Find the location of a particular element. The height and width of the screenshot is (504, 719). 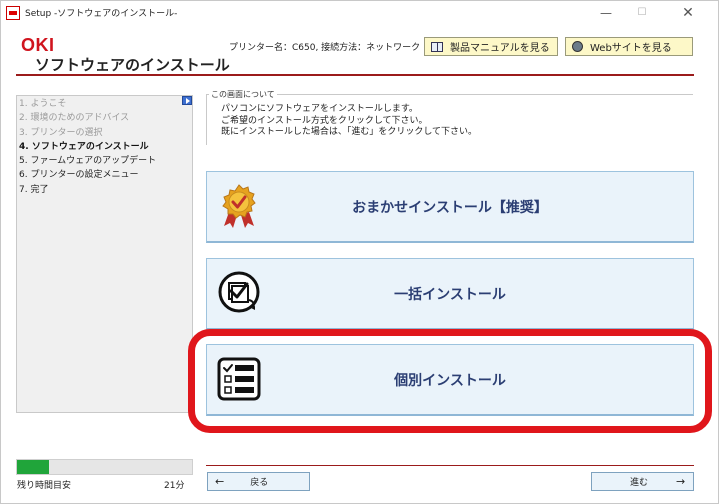

arrow-left-icon: ← is located at coordinates (220, 481).